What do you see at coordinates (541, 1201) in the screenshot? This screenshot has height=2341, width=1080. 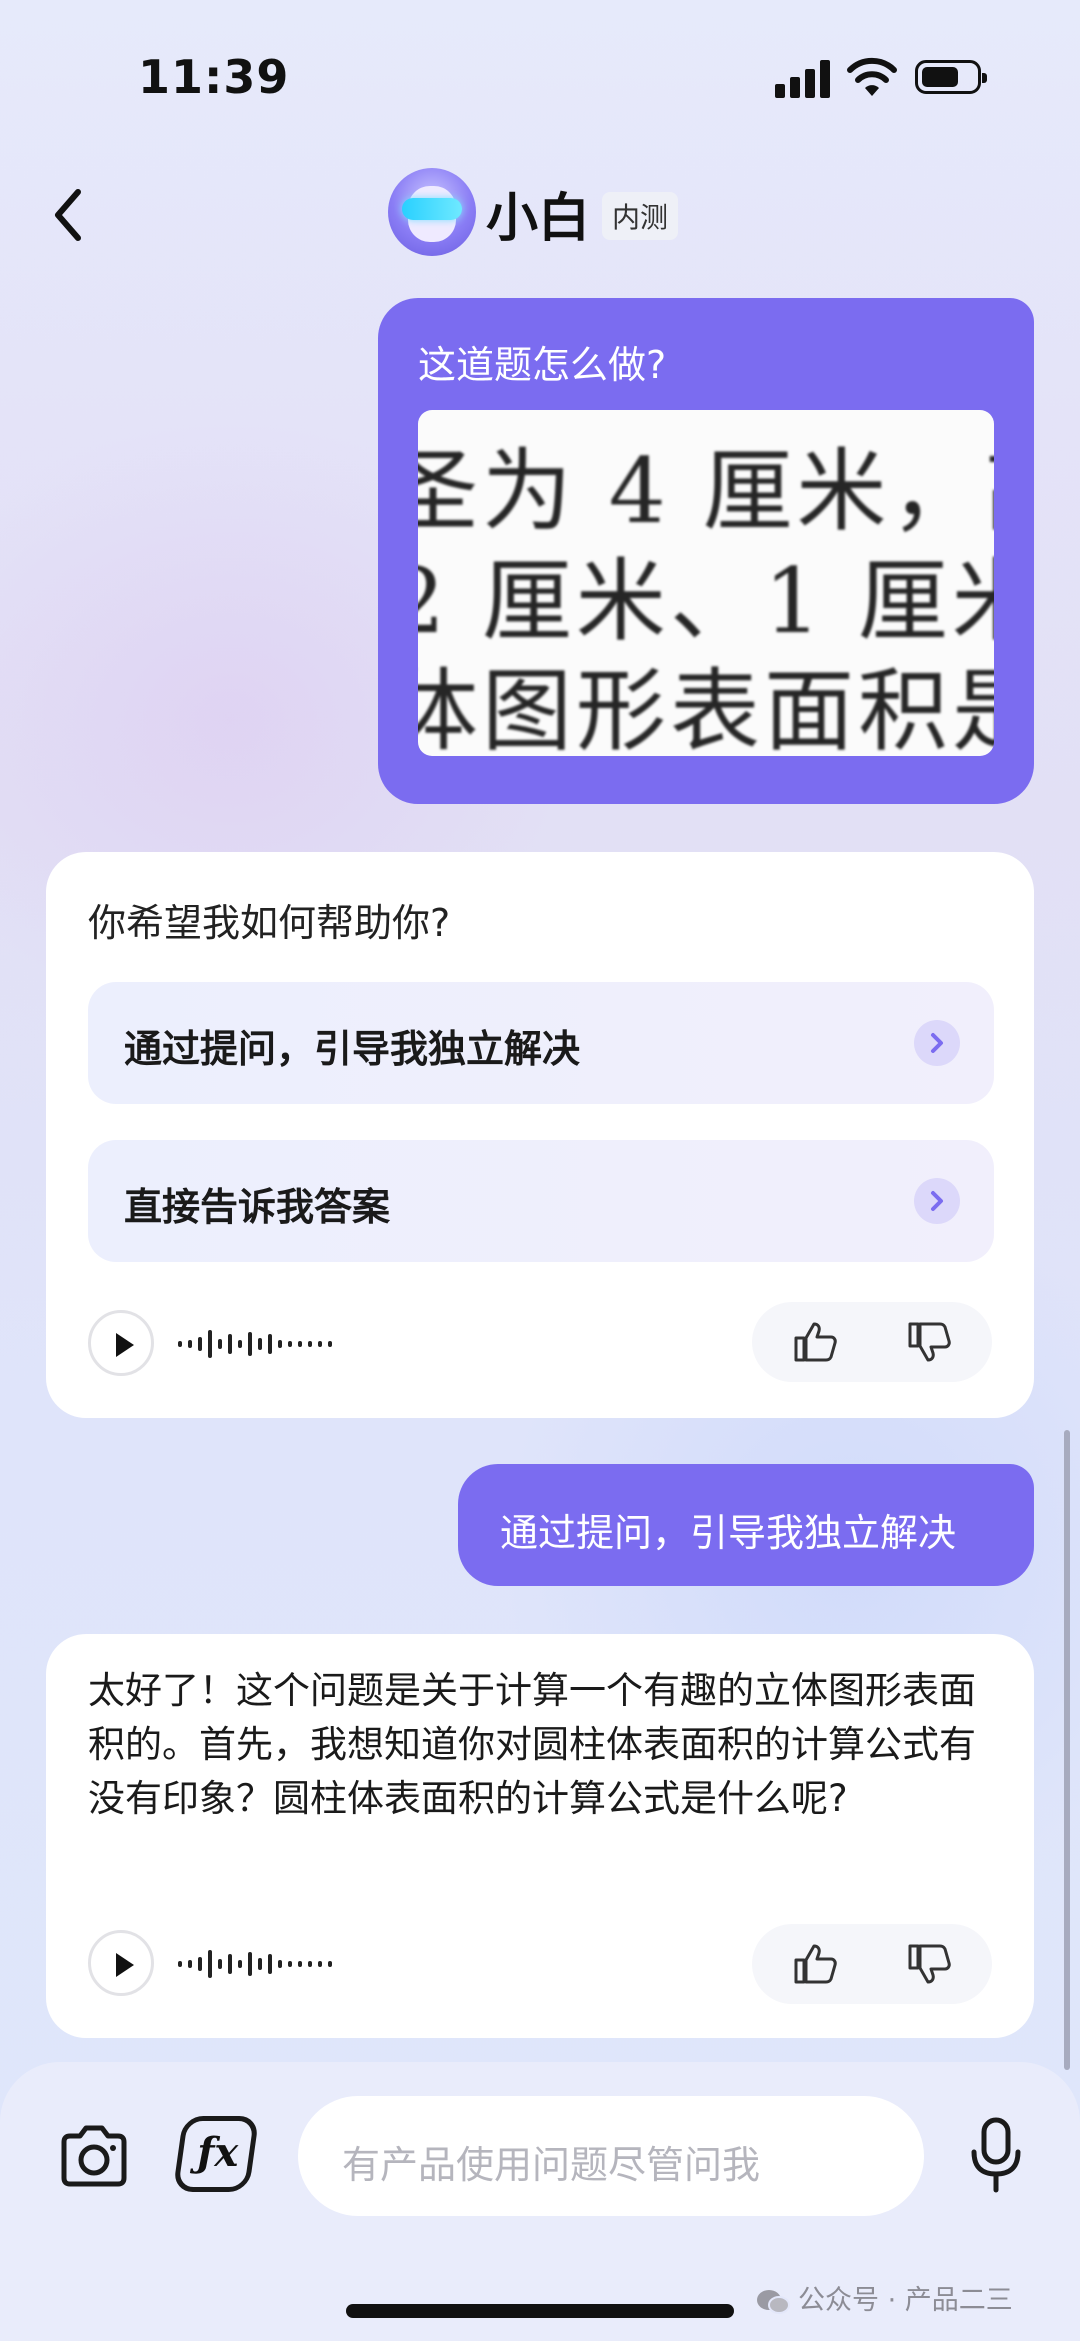 I see `option-direct-answer: 直接告诉我答案` at bounding box center [541, 1201].